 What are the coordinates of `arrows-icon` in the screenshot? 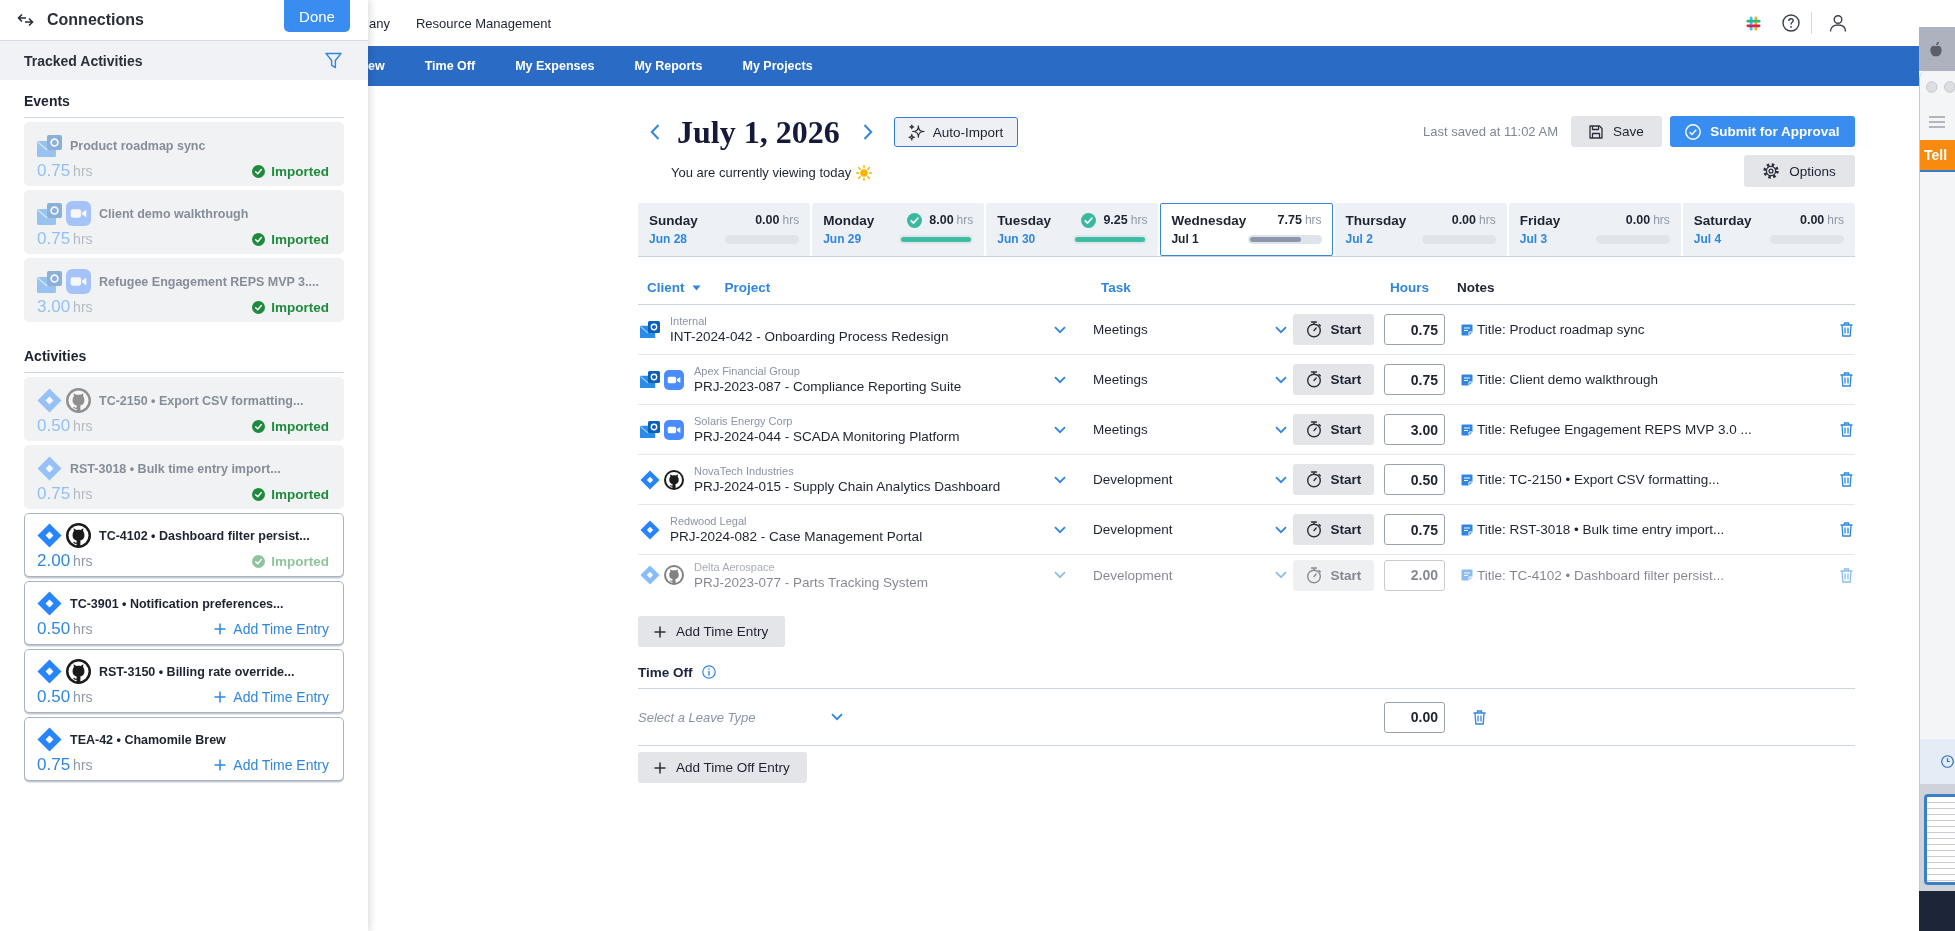 It's located at (25, 20).